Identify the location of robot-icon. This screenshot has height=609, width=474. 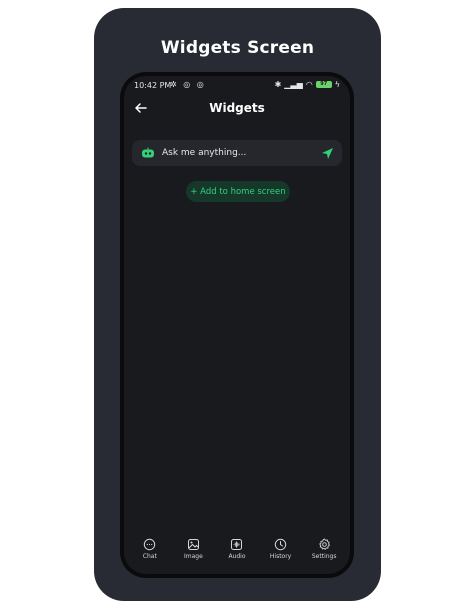
(148, 152).